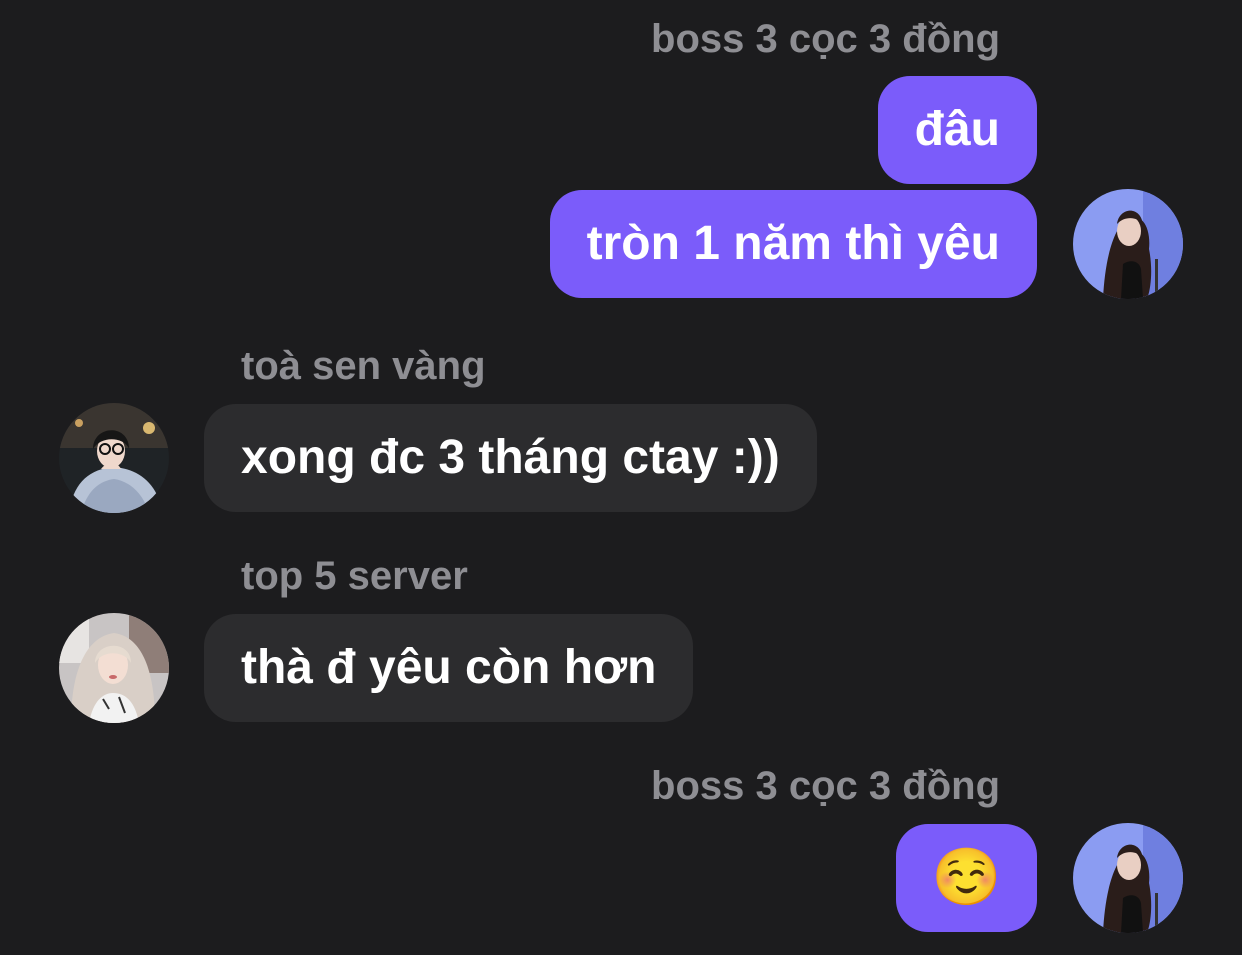 Image resolution: width=1242 pixels, height=955 pixels. I want to click on message-bubble: xong đc 3 tháng ctay :)), so click(510, 458).